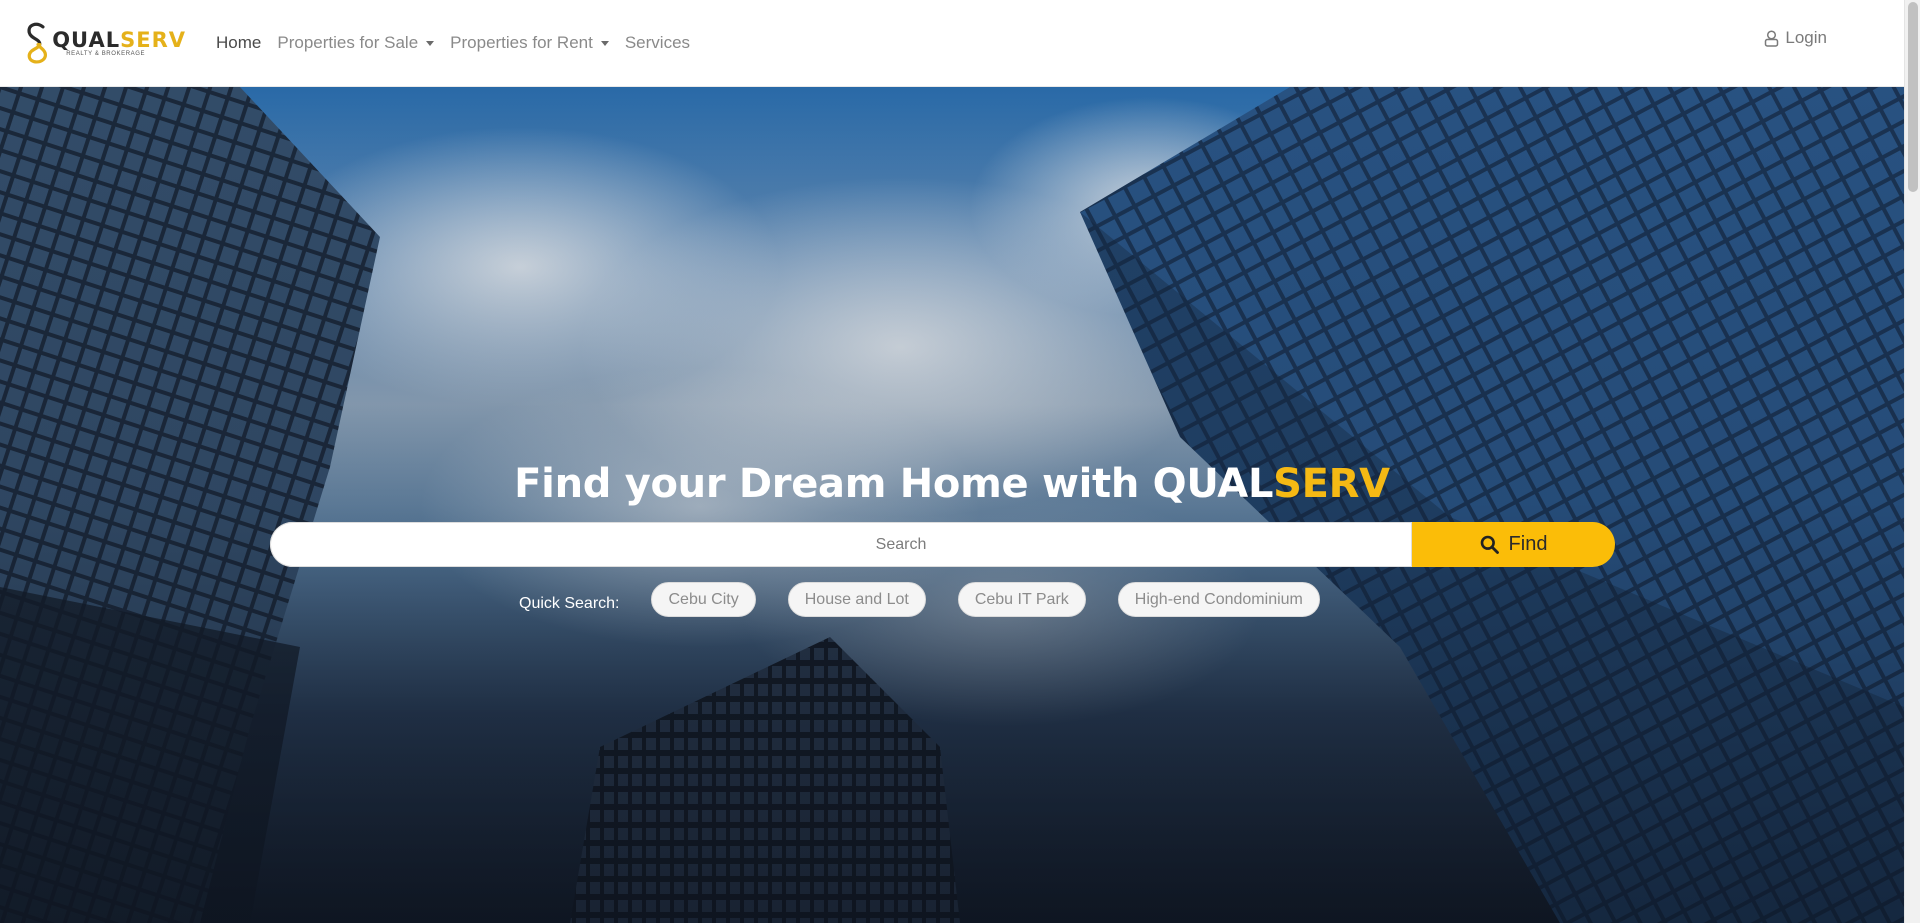  I want to click on nav-item-label: Services, so click(657, 42).